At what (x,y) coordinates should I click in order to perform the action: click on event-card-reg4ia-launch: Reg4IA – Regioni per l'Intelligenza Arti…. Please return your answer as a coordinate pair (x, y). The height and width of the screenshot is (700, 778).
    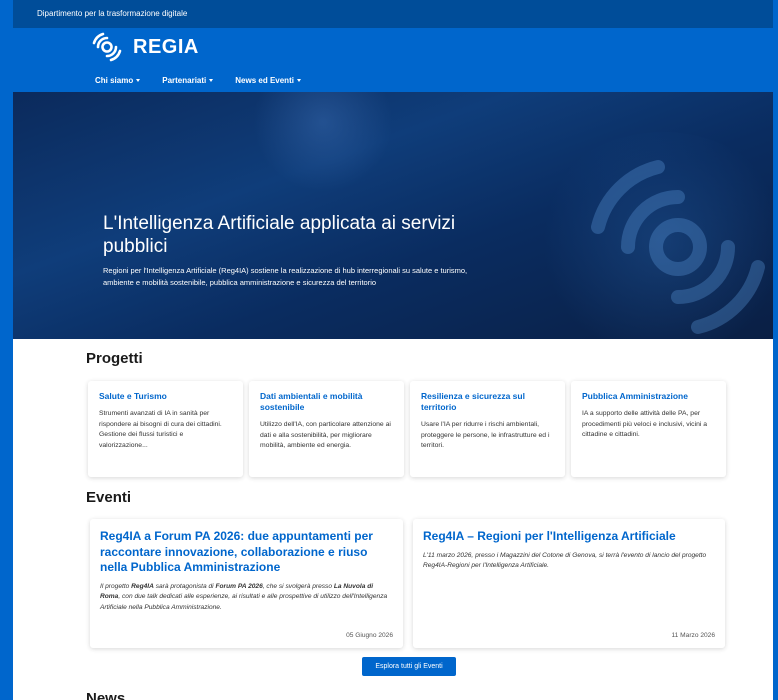
    Looking at the image, I should click on (569, 583).